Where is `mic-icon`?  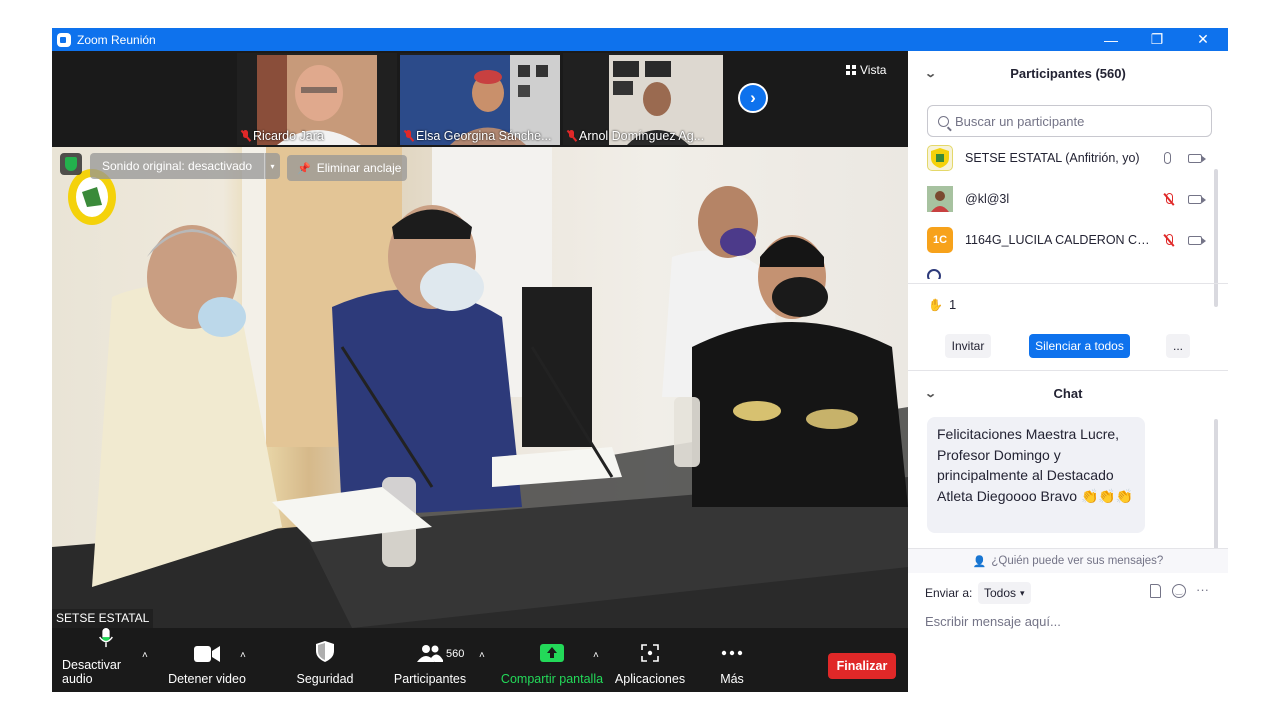
mic-icon is located at coordinates (1167, 158).